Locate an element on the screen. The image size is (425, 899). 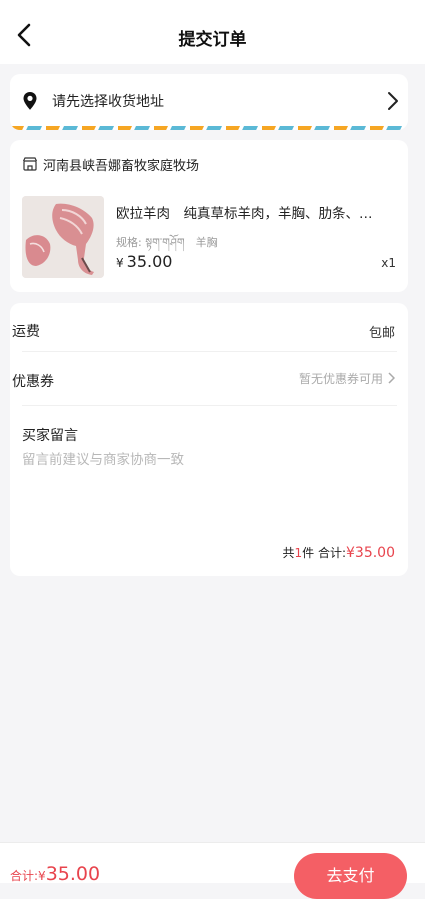
shipping-value: 包邮 is located at coordinates (381, 333).